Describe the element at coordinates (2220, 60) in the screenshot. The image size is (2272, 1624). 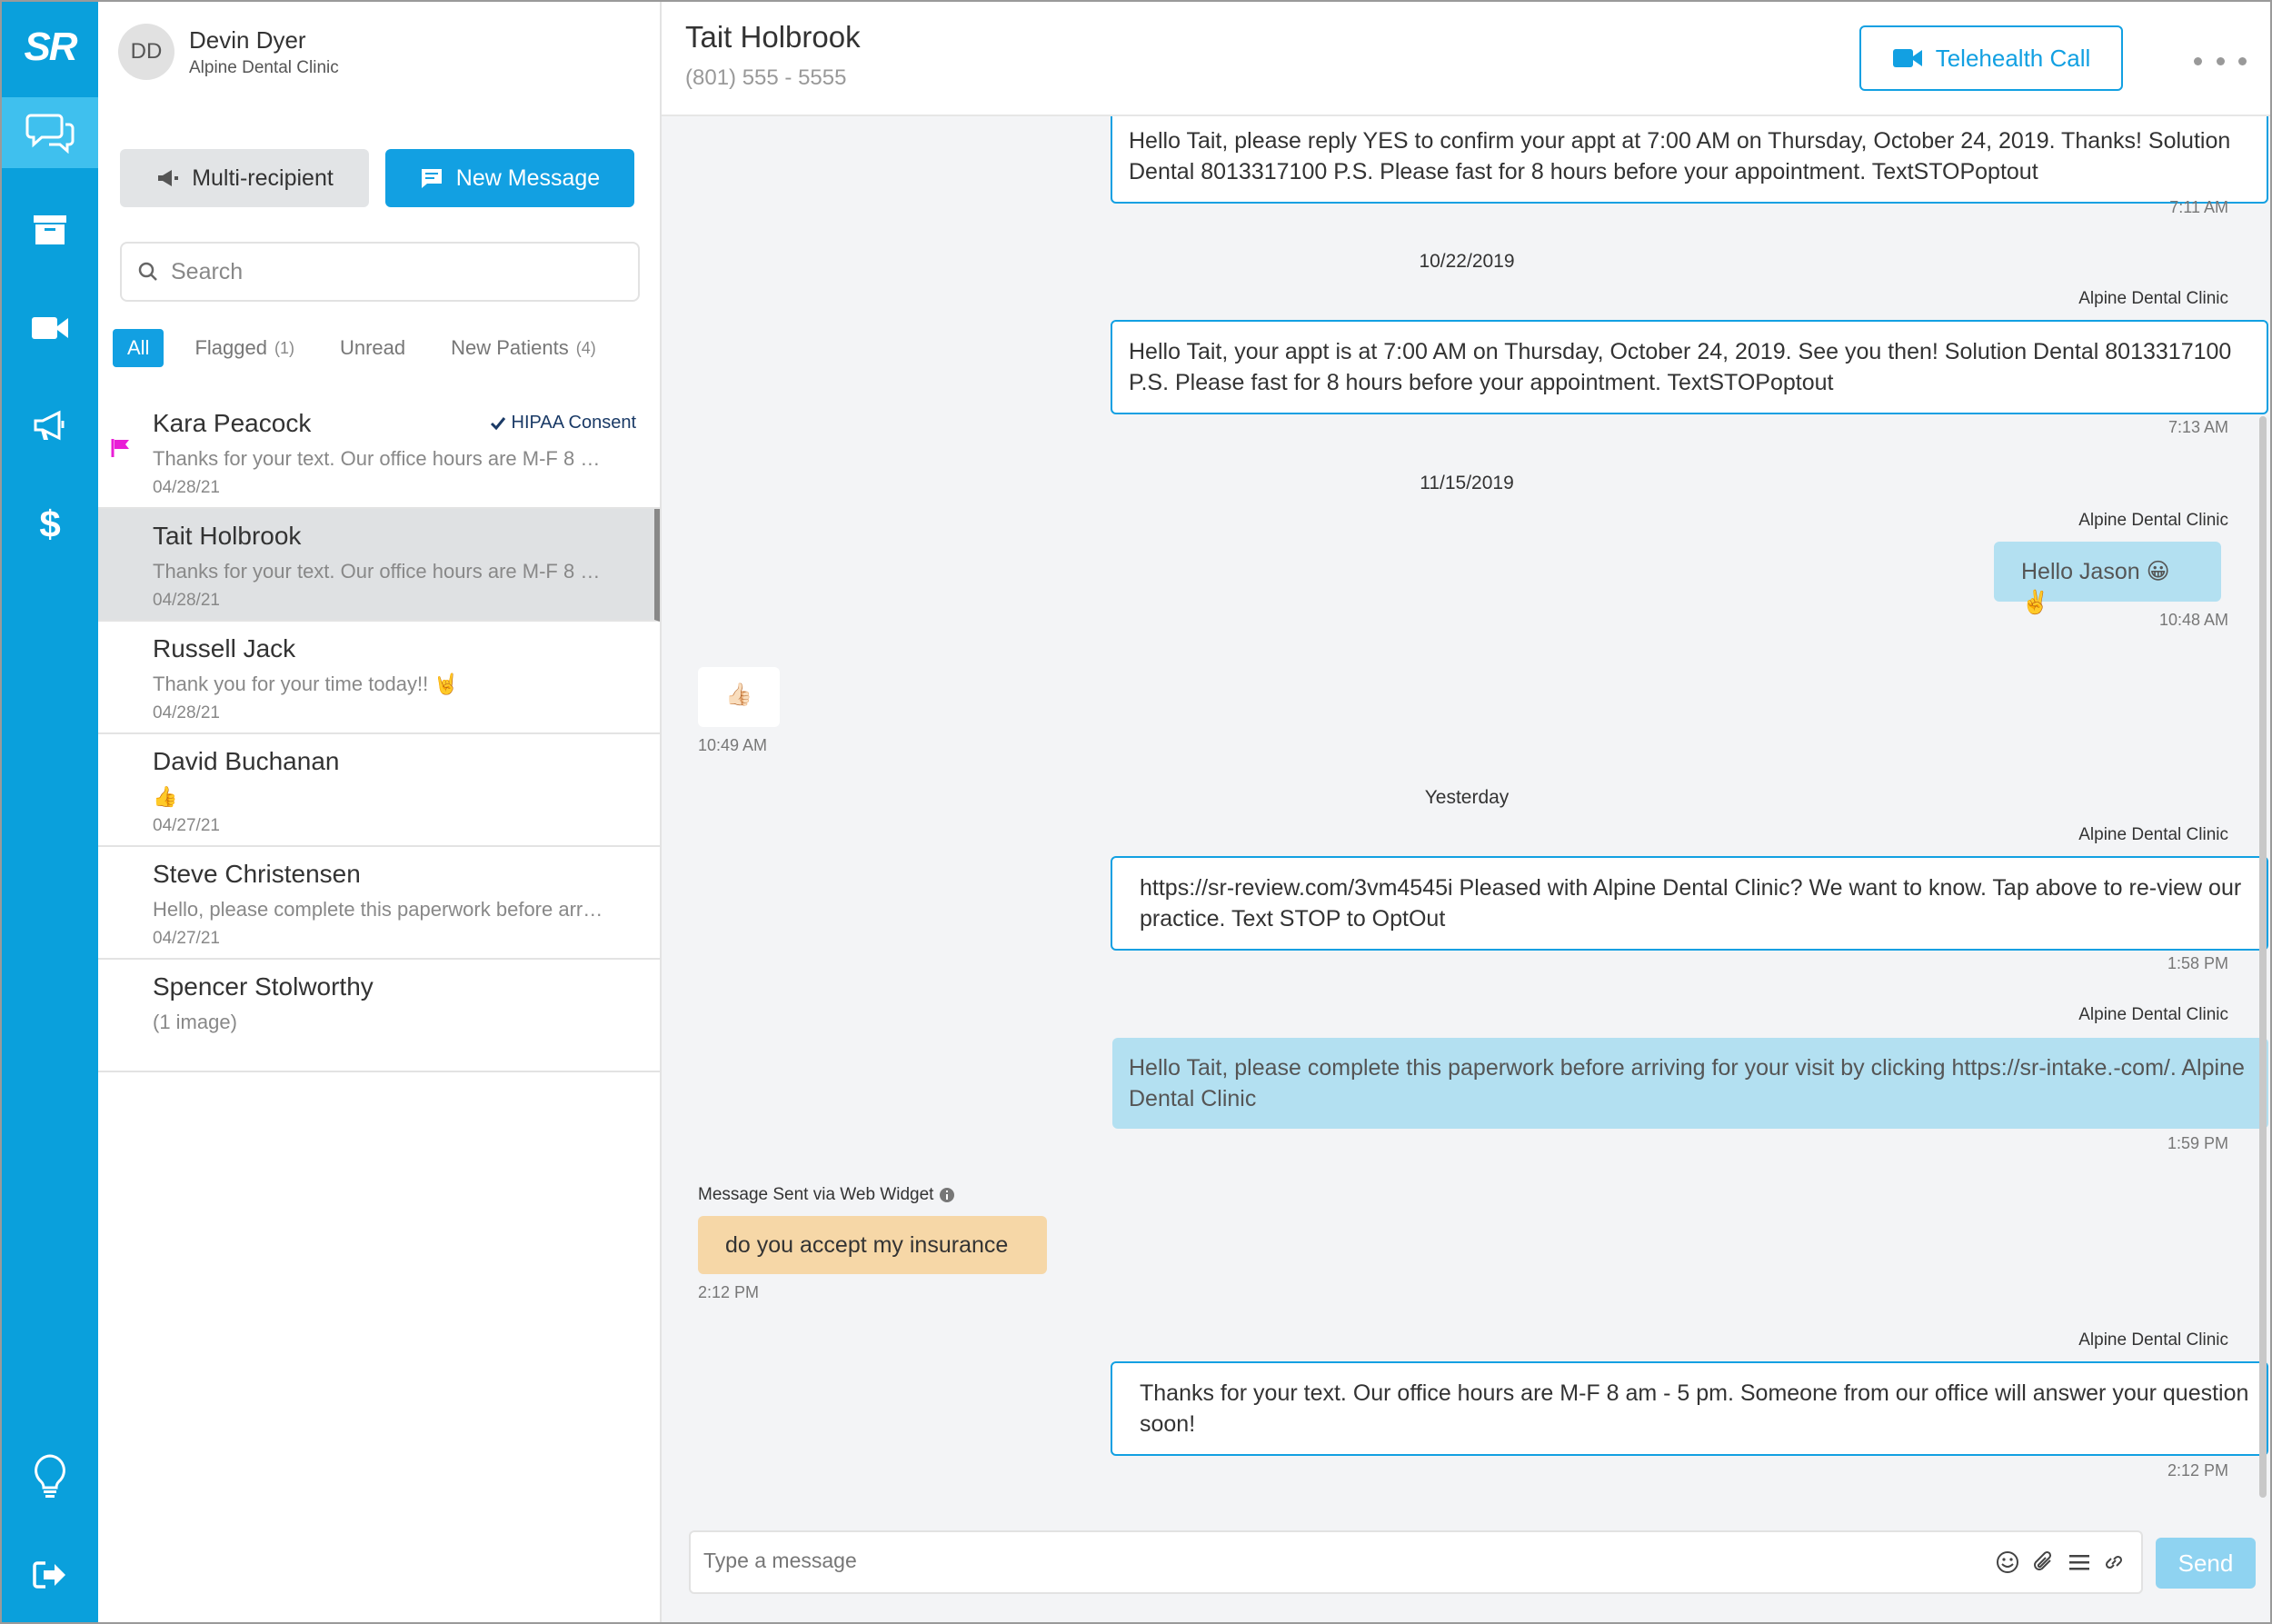
I see `more-options-icon` at that location.